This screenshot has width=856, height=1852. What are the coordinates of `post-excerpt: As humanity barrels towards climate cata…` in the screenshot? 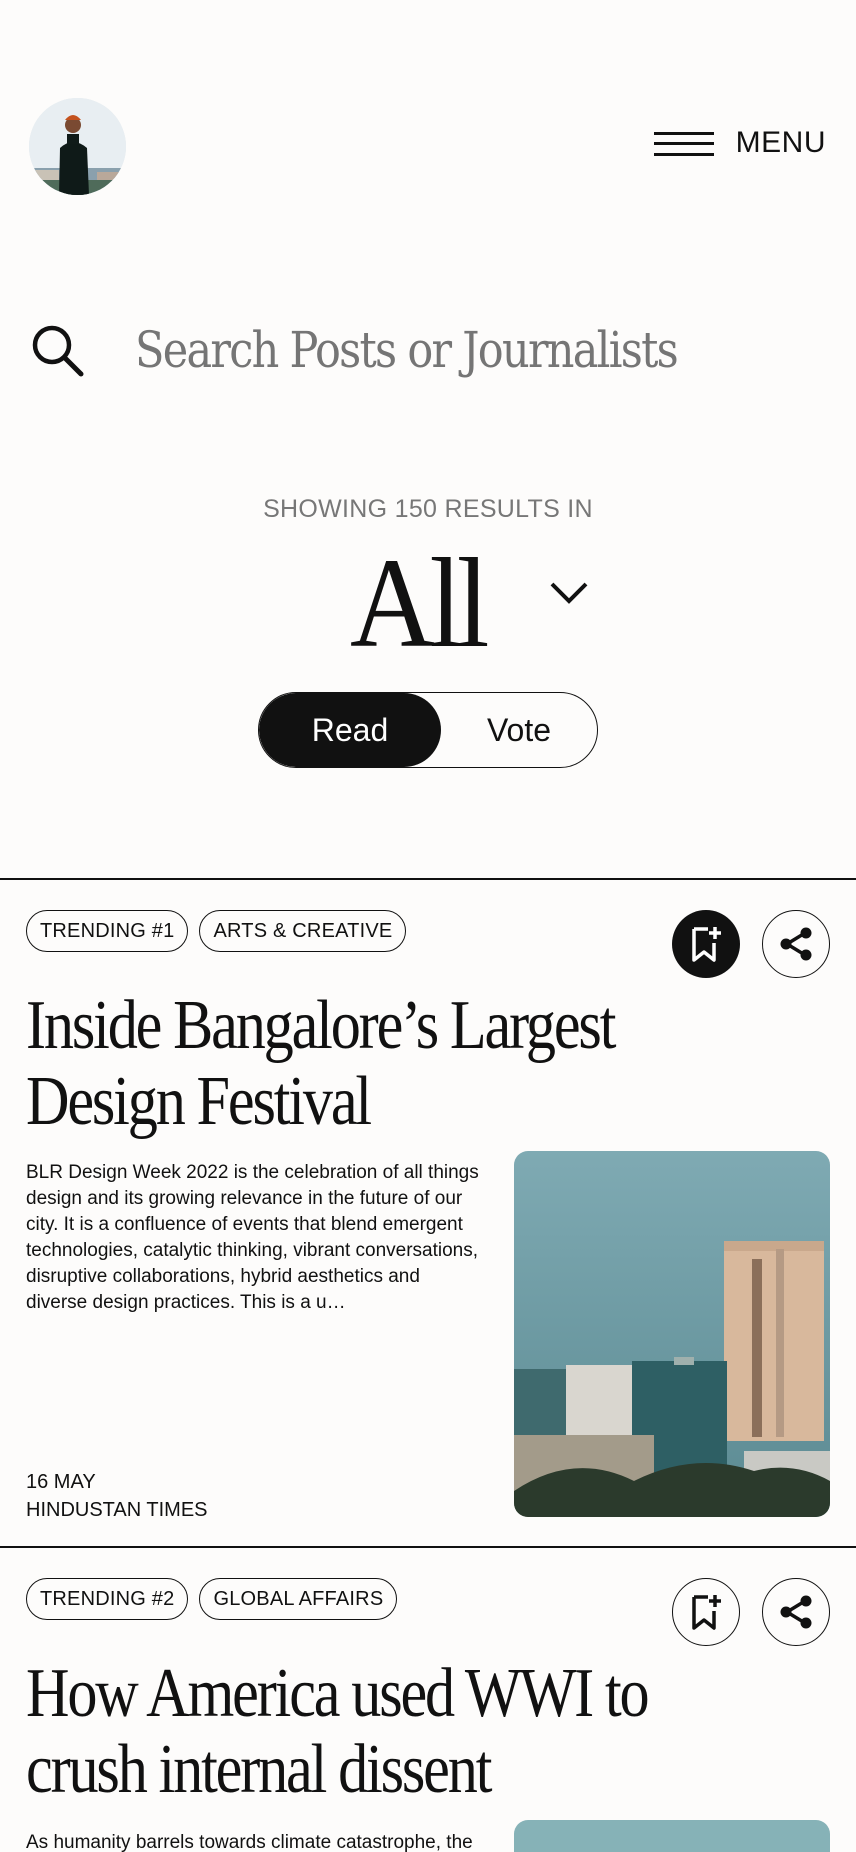 It's located at (249, 1842).